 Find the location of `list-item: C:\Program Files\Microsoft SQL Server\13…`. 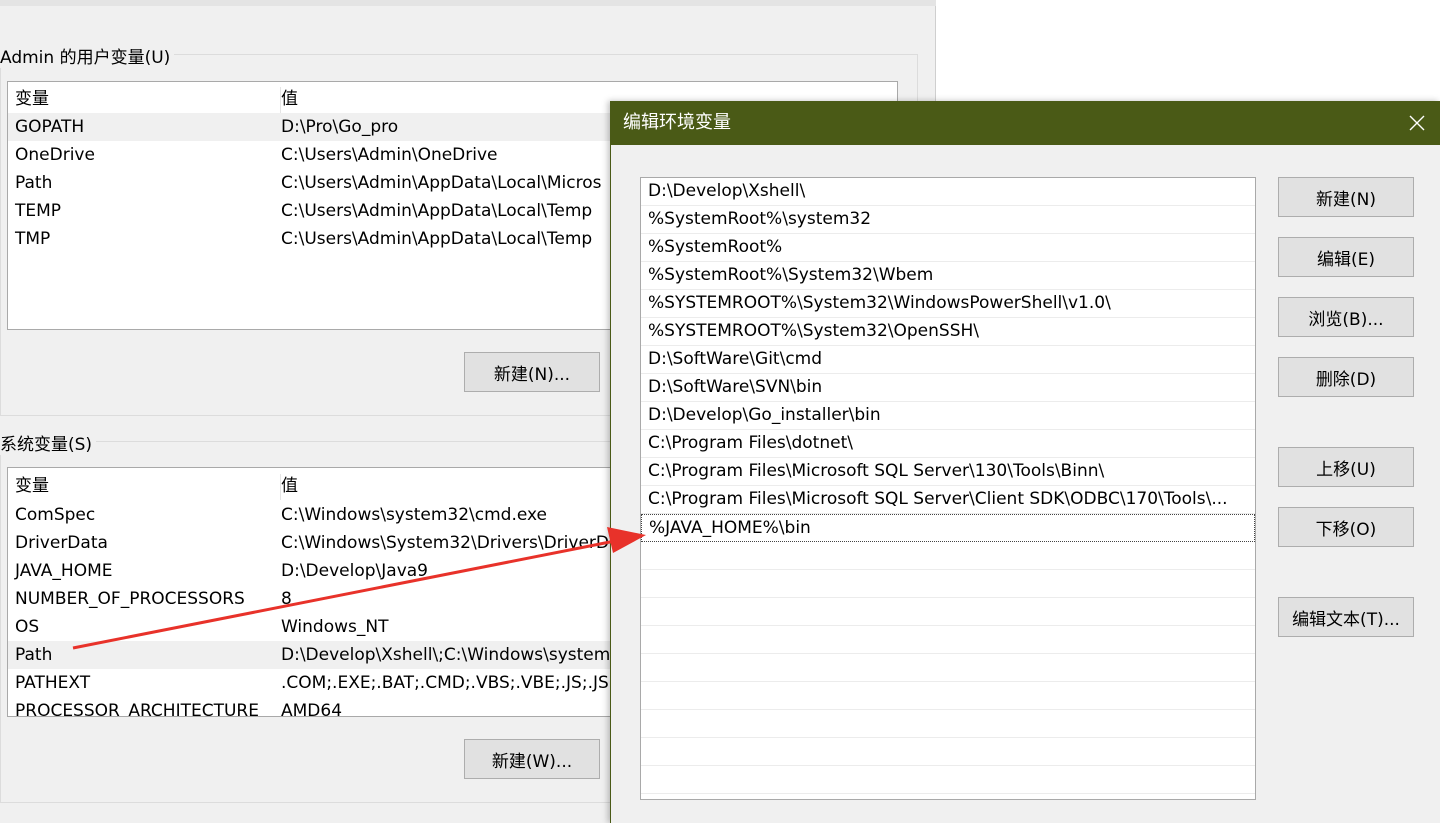

list-item: C:\Program Files\Microsoft SQL Server\13… is located at coordinates (948, 472).